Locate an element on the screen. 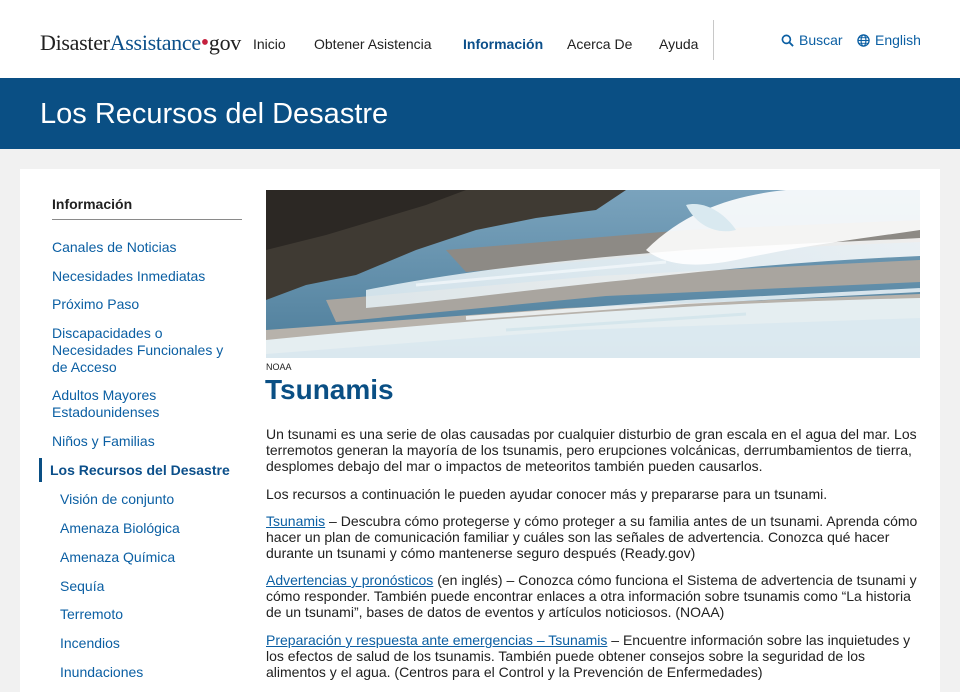 The image size is (960, 692). sidebar-subitem-amenaza-quimica: Amenaza Química is located at coordinates (150, 557).